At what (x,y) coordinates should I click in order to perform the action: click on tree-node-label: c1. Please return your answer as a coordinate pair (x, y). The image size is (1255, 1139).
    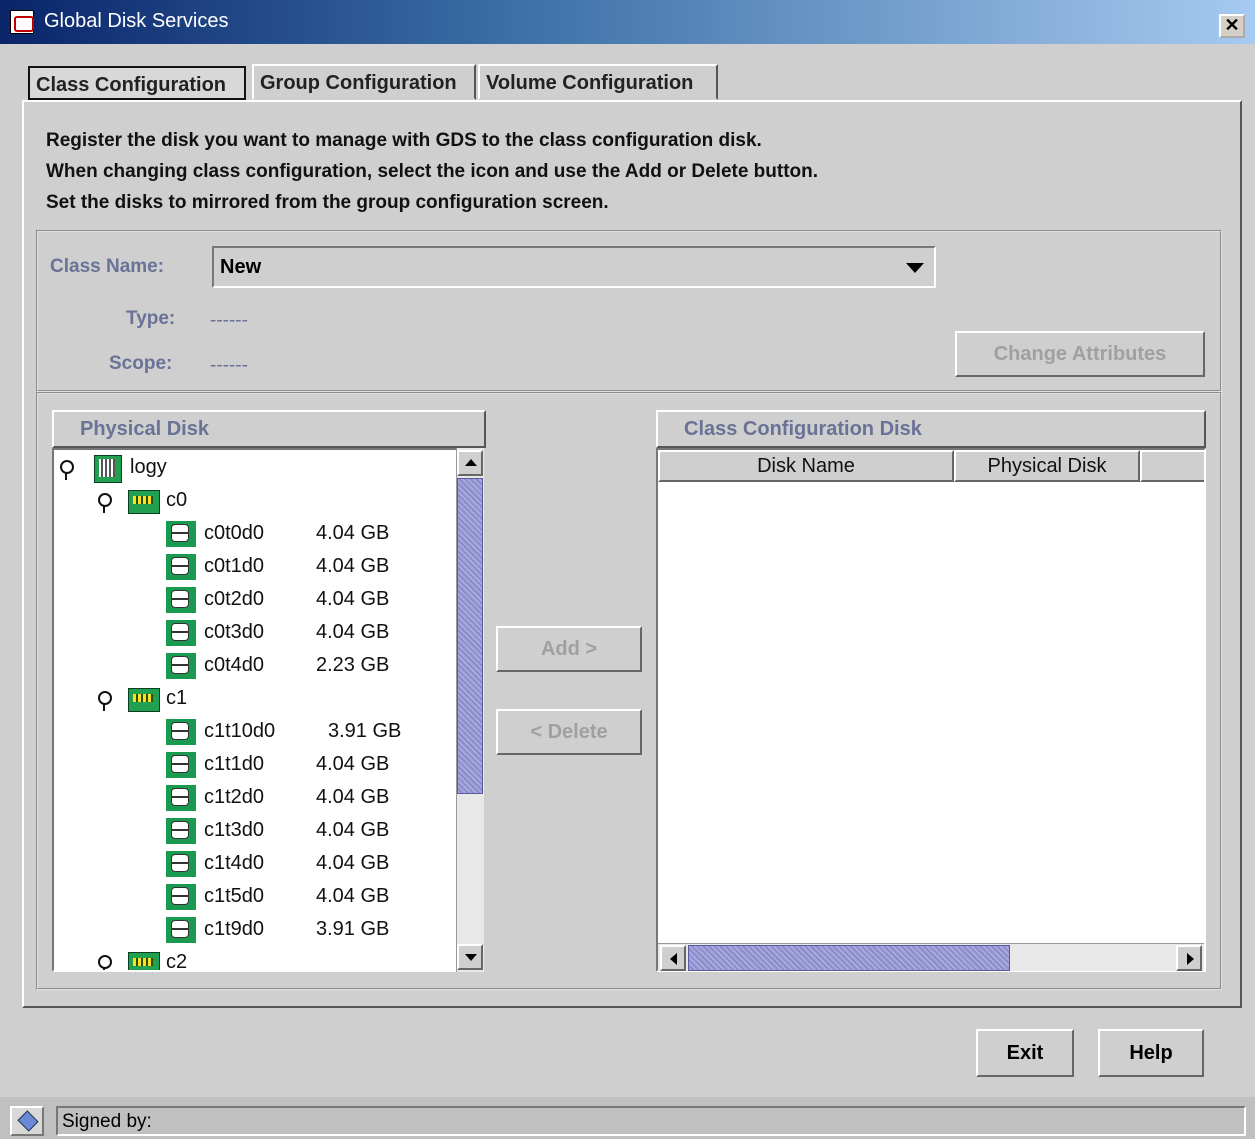
    Looking at the image, I should click on (177, 698).